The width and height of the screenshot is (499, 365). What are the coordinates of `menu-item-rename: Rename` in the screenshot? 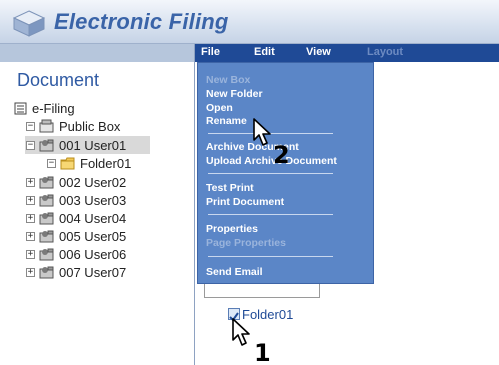 It's located at (226, 121).